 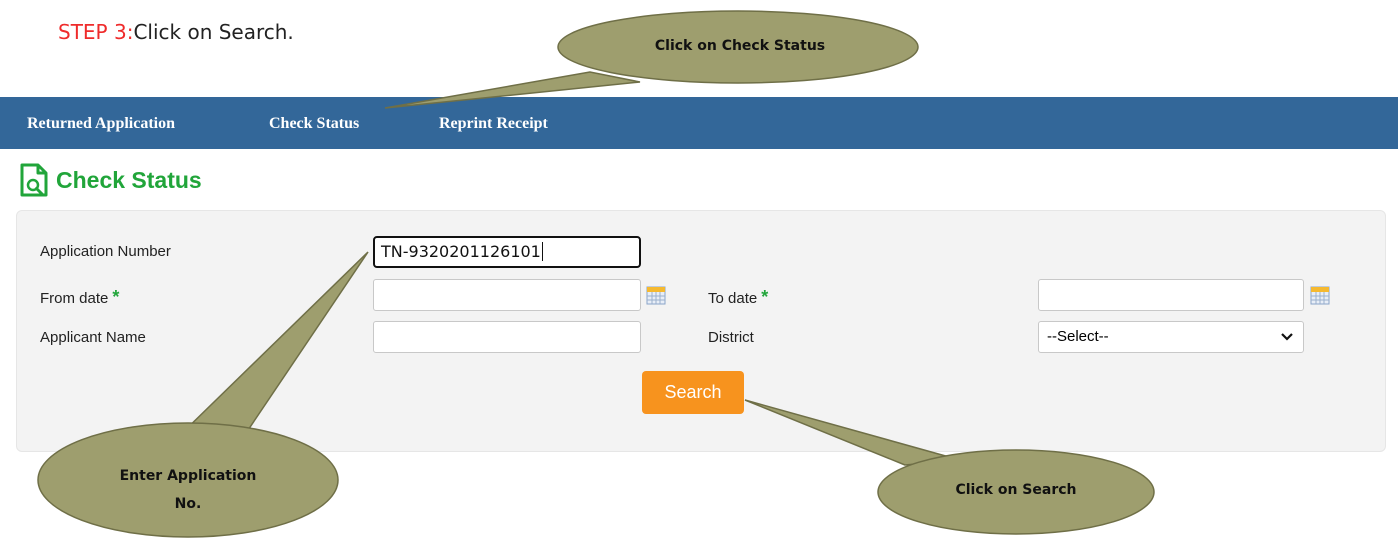 What do you see at coordinates (1016, 490) in the screenshot?
I see `callout-search-text: Click on Search` at bounding box center [1016, 490].